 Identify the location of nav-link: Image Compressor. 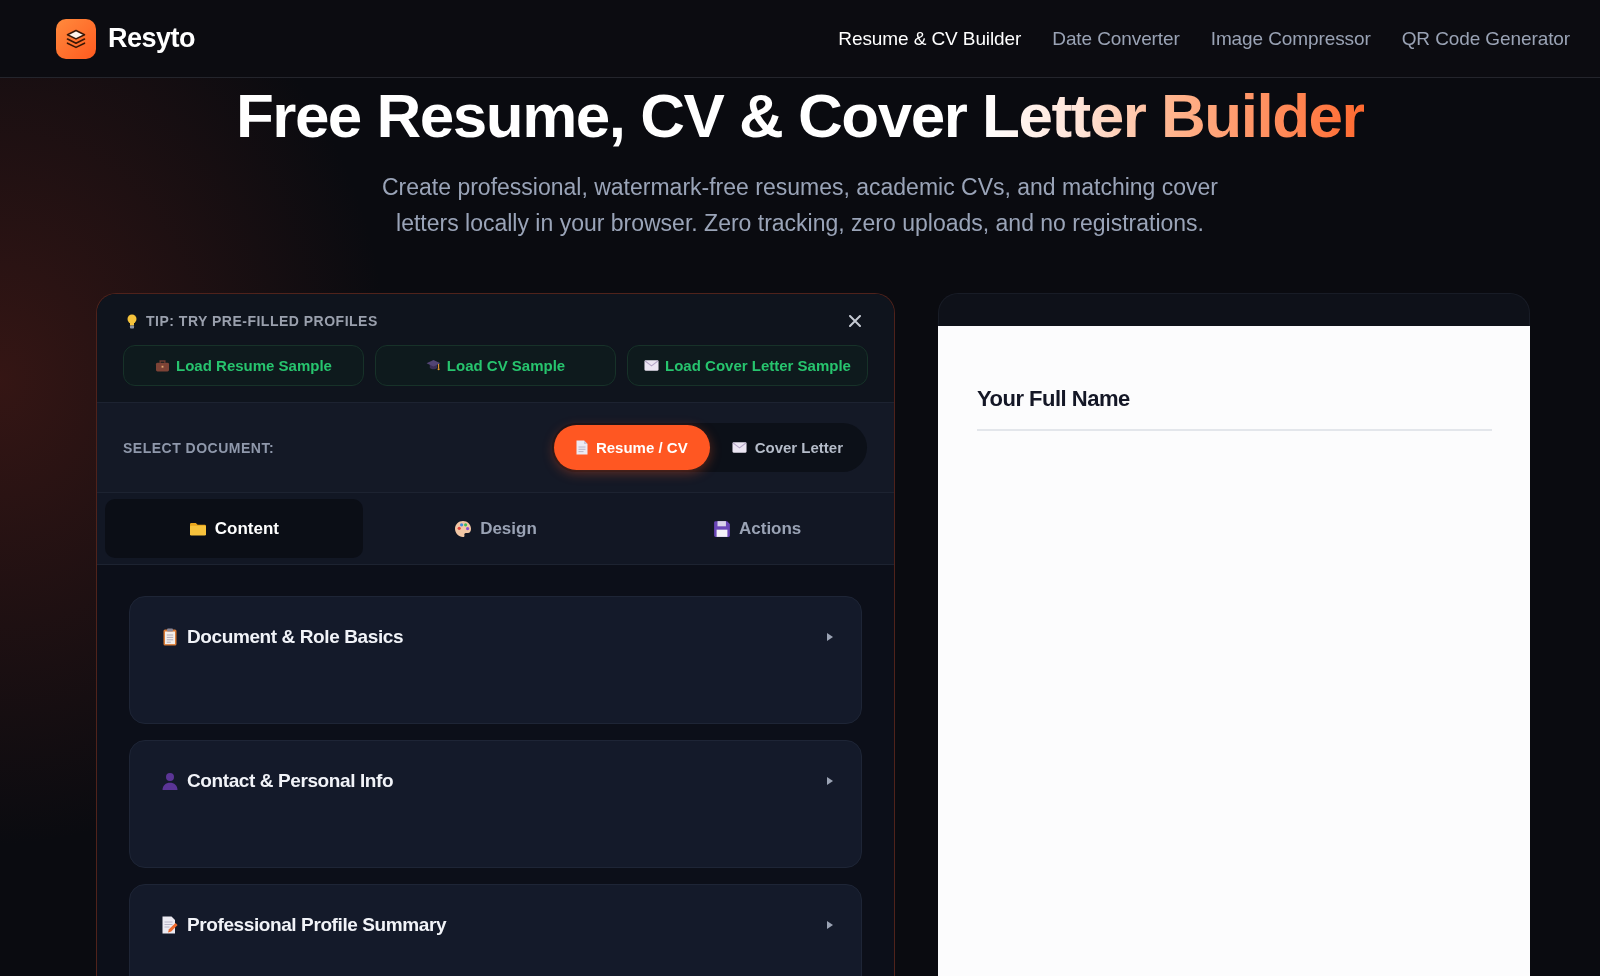
(1290, 38).